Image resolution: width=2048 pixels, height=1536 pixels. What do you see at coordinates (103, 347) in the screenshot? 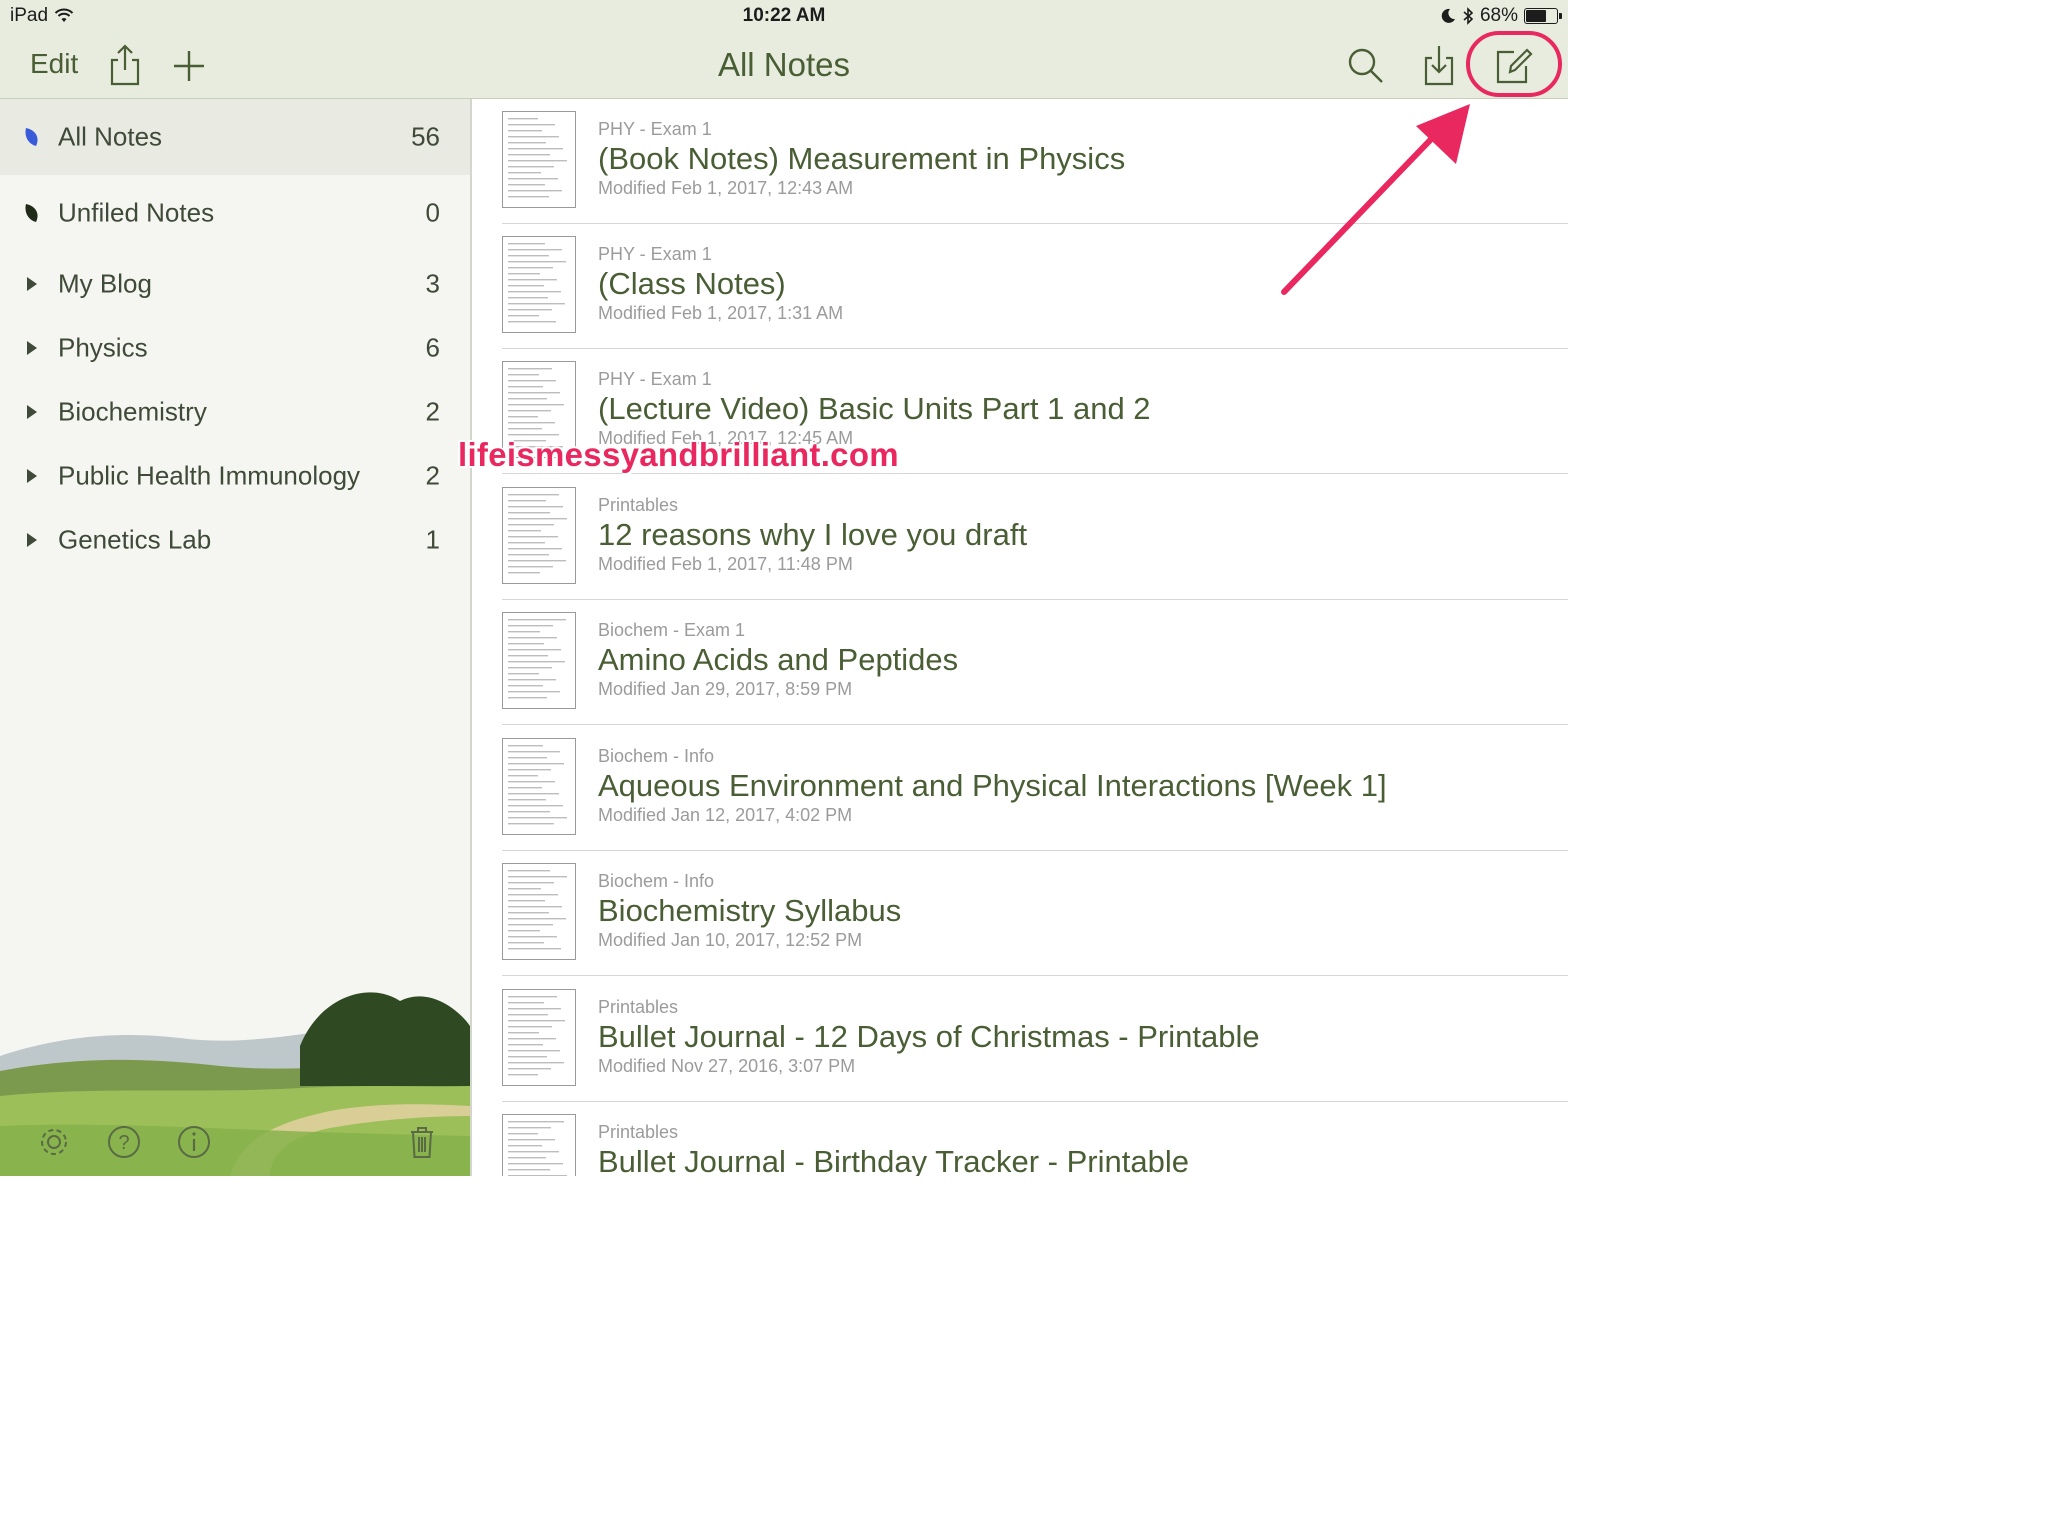
I see `sidebar-item-label: Physics` at bounding box center [103, 347].